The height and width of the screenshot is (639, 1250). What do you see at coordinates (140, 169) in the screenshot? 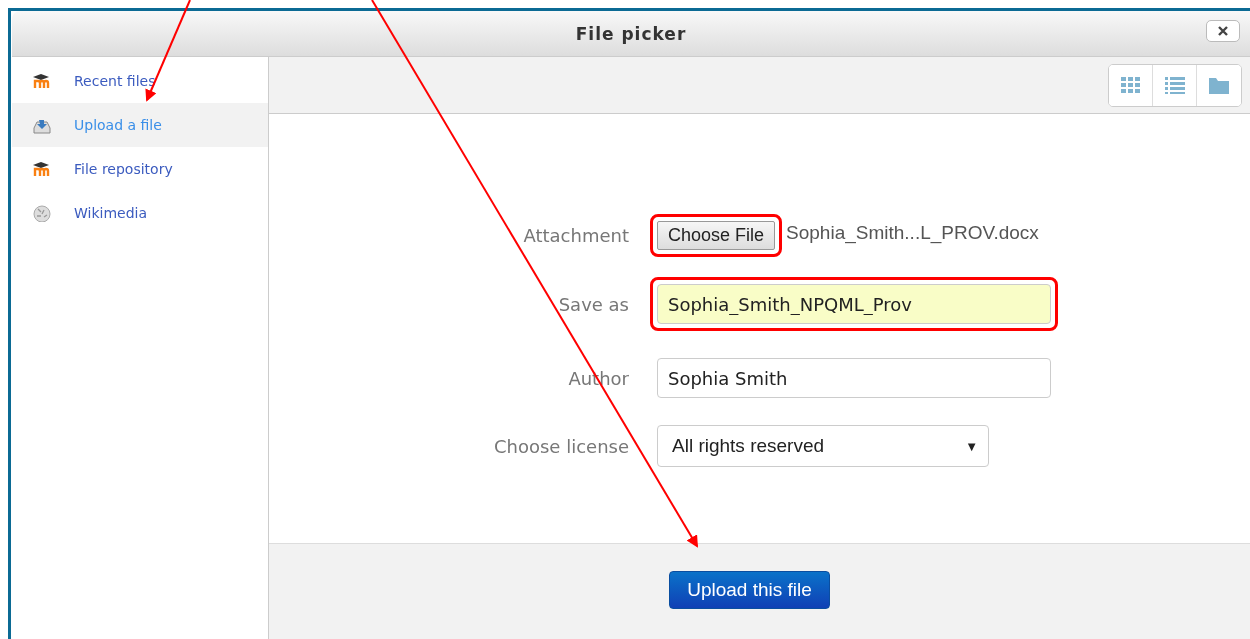
I see `sidebar-item: File repository` at bounding box center [140, 169].